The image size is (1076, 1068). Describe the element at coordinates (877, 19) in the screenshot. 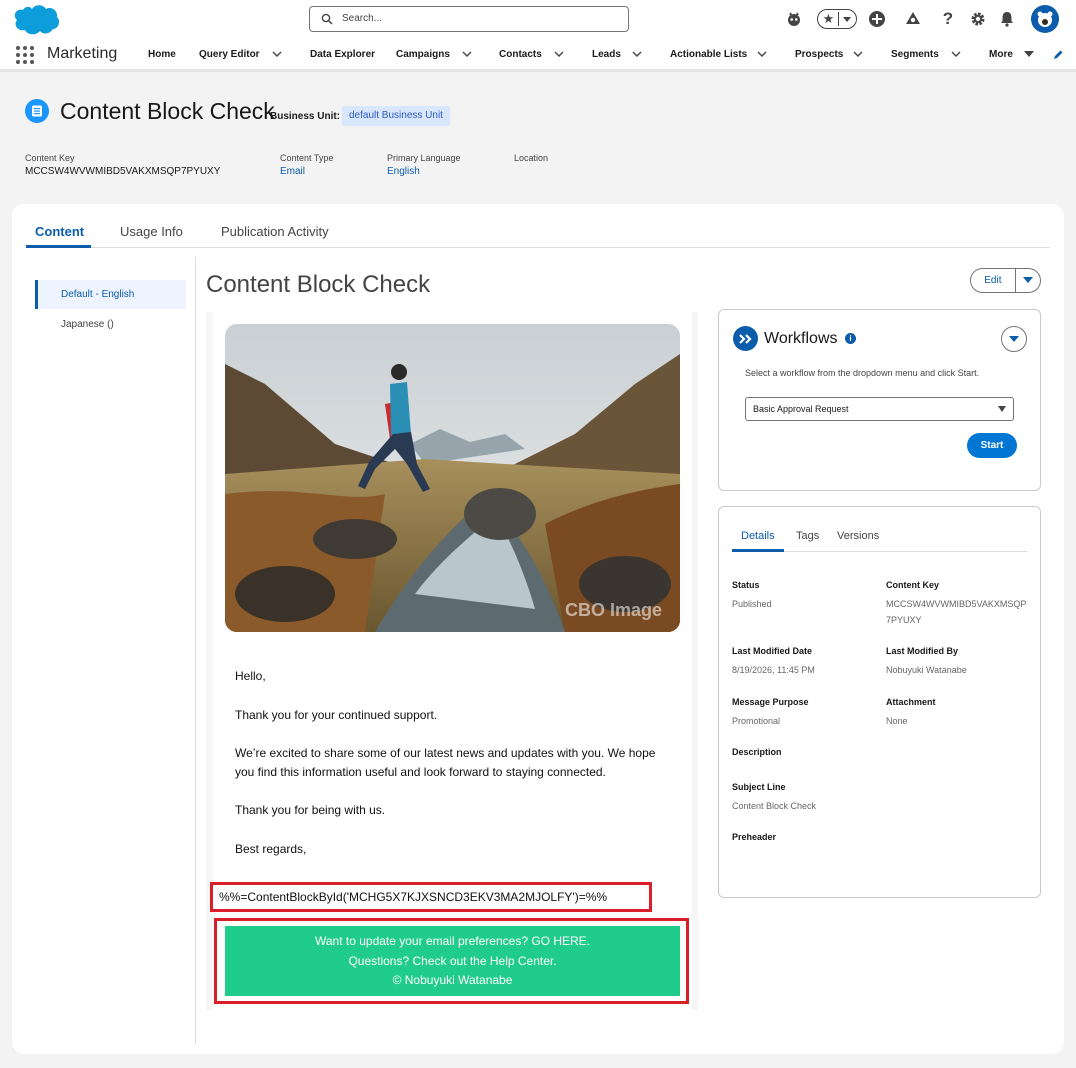

I see `add-icon` at that location.